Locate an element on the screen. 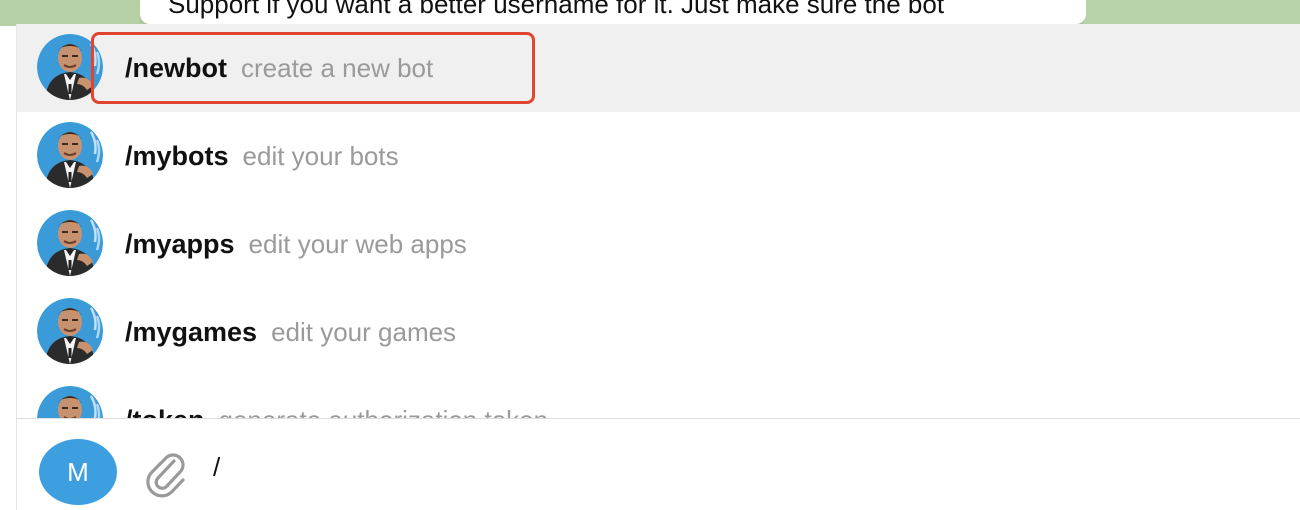  command-description: edit your web apps is located at coordinates (357, 244).